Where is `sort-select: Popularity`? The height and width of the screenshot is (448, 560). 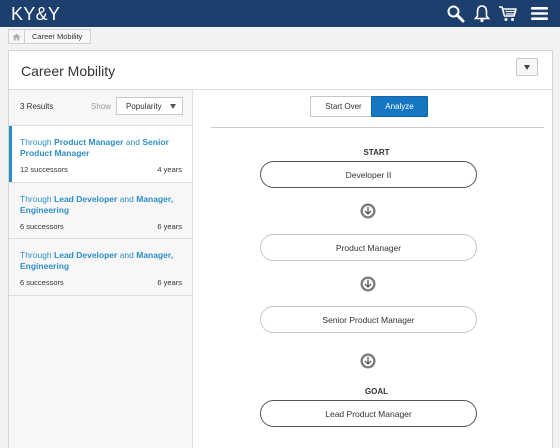 sort-select: Popularity is located at coordinates (149, 106).